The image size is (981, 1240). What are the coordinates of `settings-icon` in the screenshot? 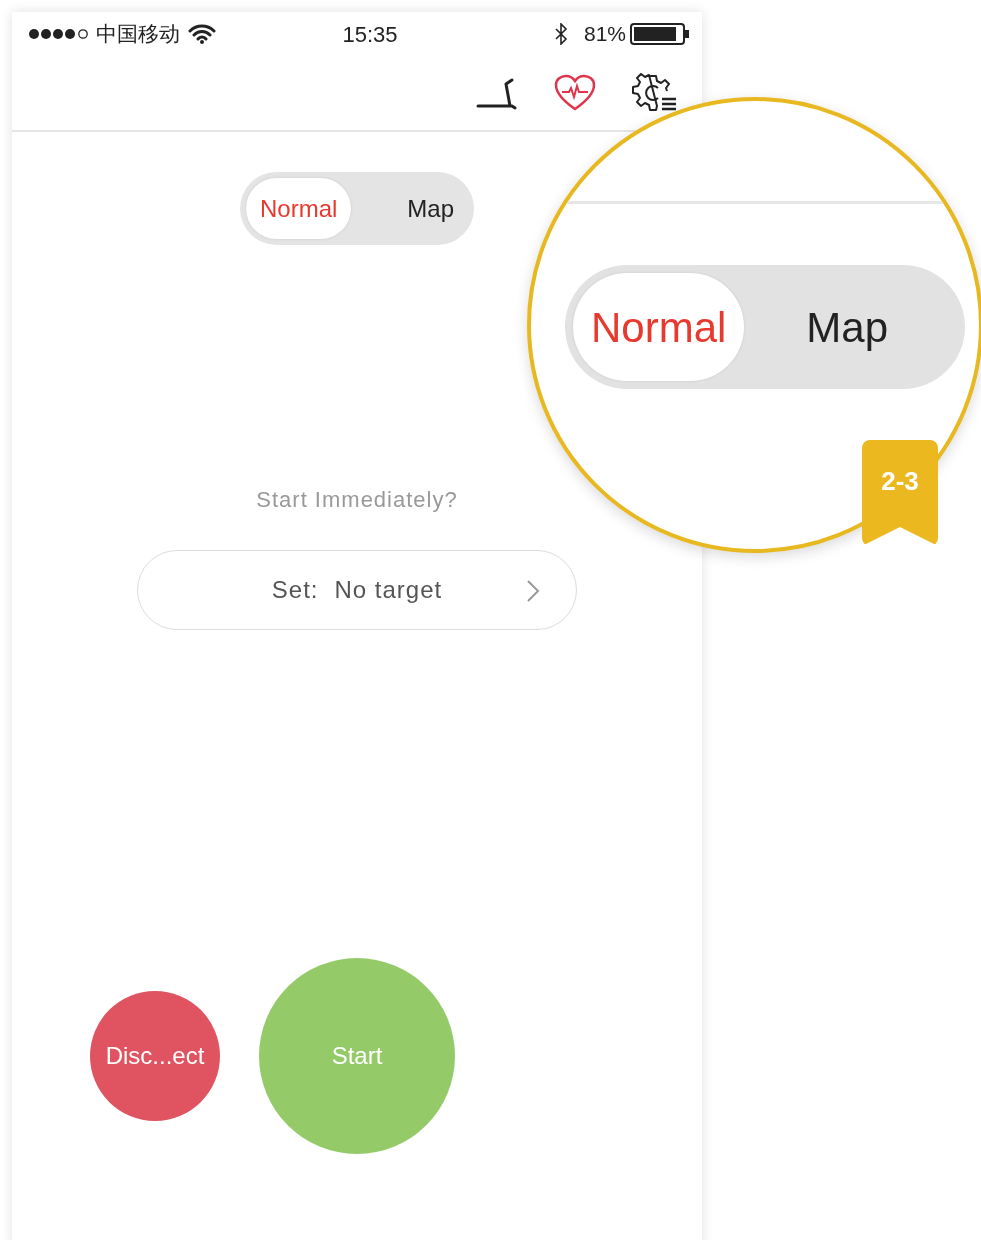 It's located at (655, 93).